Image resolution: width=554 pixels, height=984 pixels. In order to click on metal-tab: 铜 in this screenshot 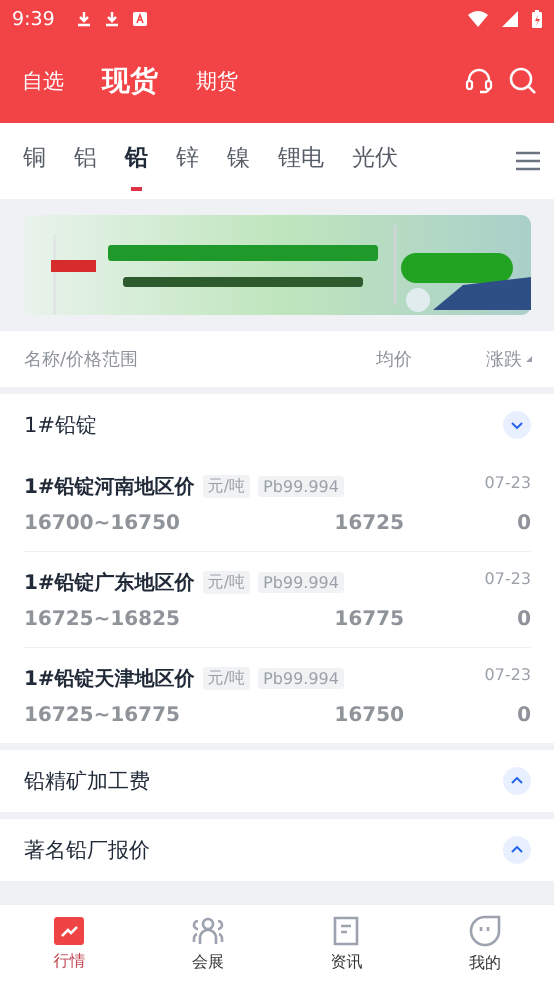, I will do `click(34, 161)`.